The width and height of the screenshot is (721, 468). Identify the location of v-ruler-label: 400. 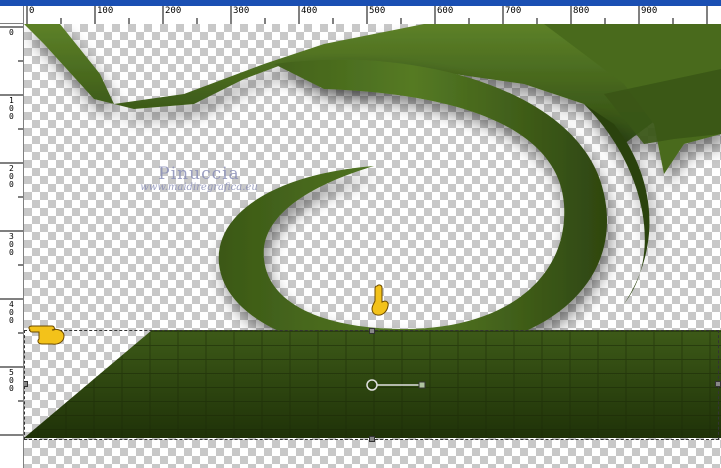
(11, 312).